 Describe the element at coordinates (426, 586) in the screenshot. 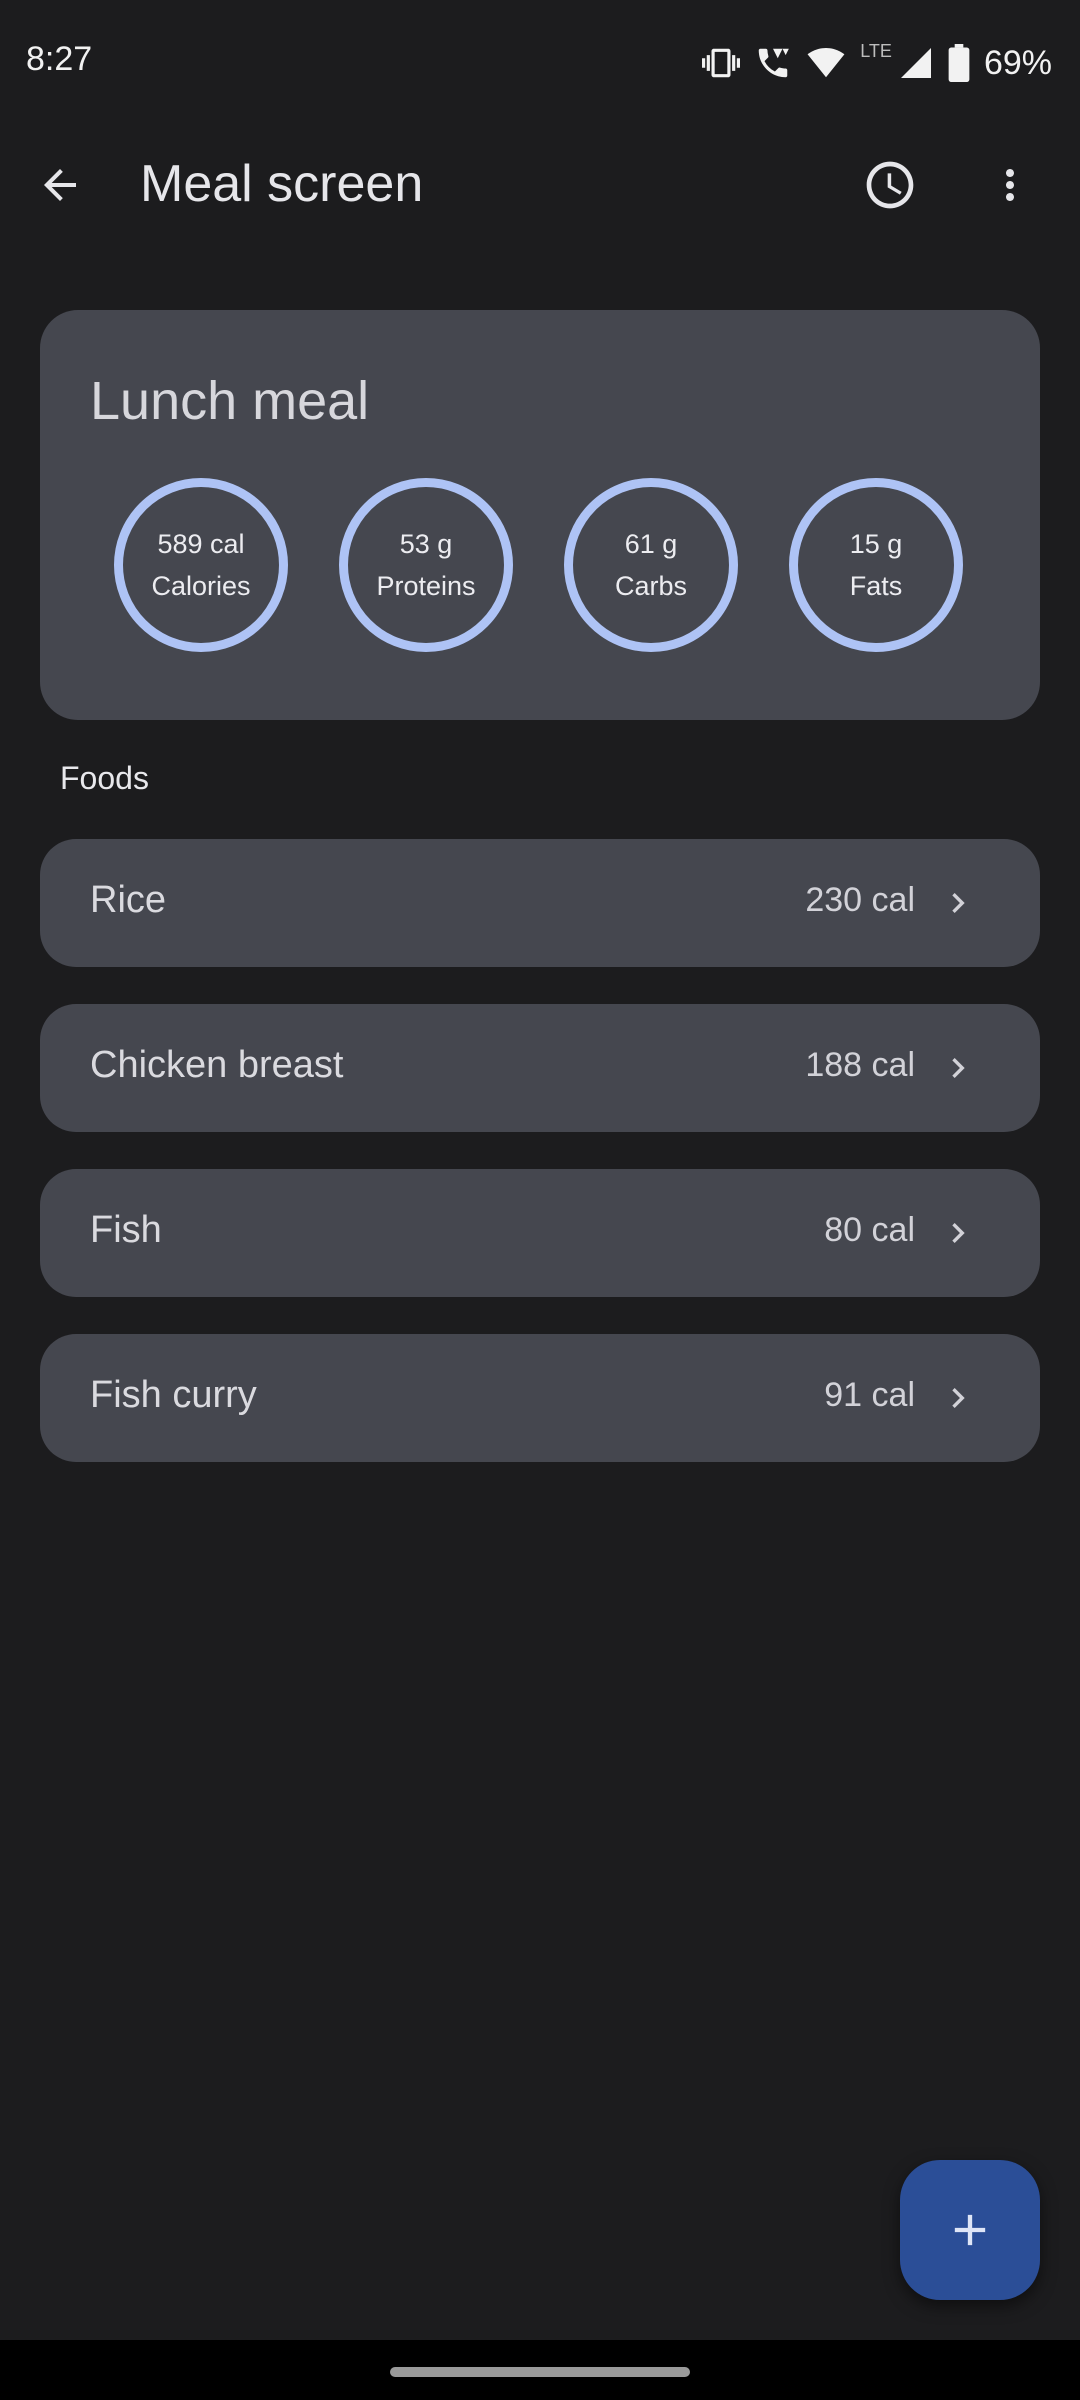

I see `nutrient-label: Proteins` at that location.